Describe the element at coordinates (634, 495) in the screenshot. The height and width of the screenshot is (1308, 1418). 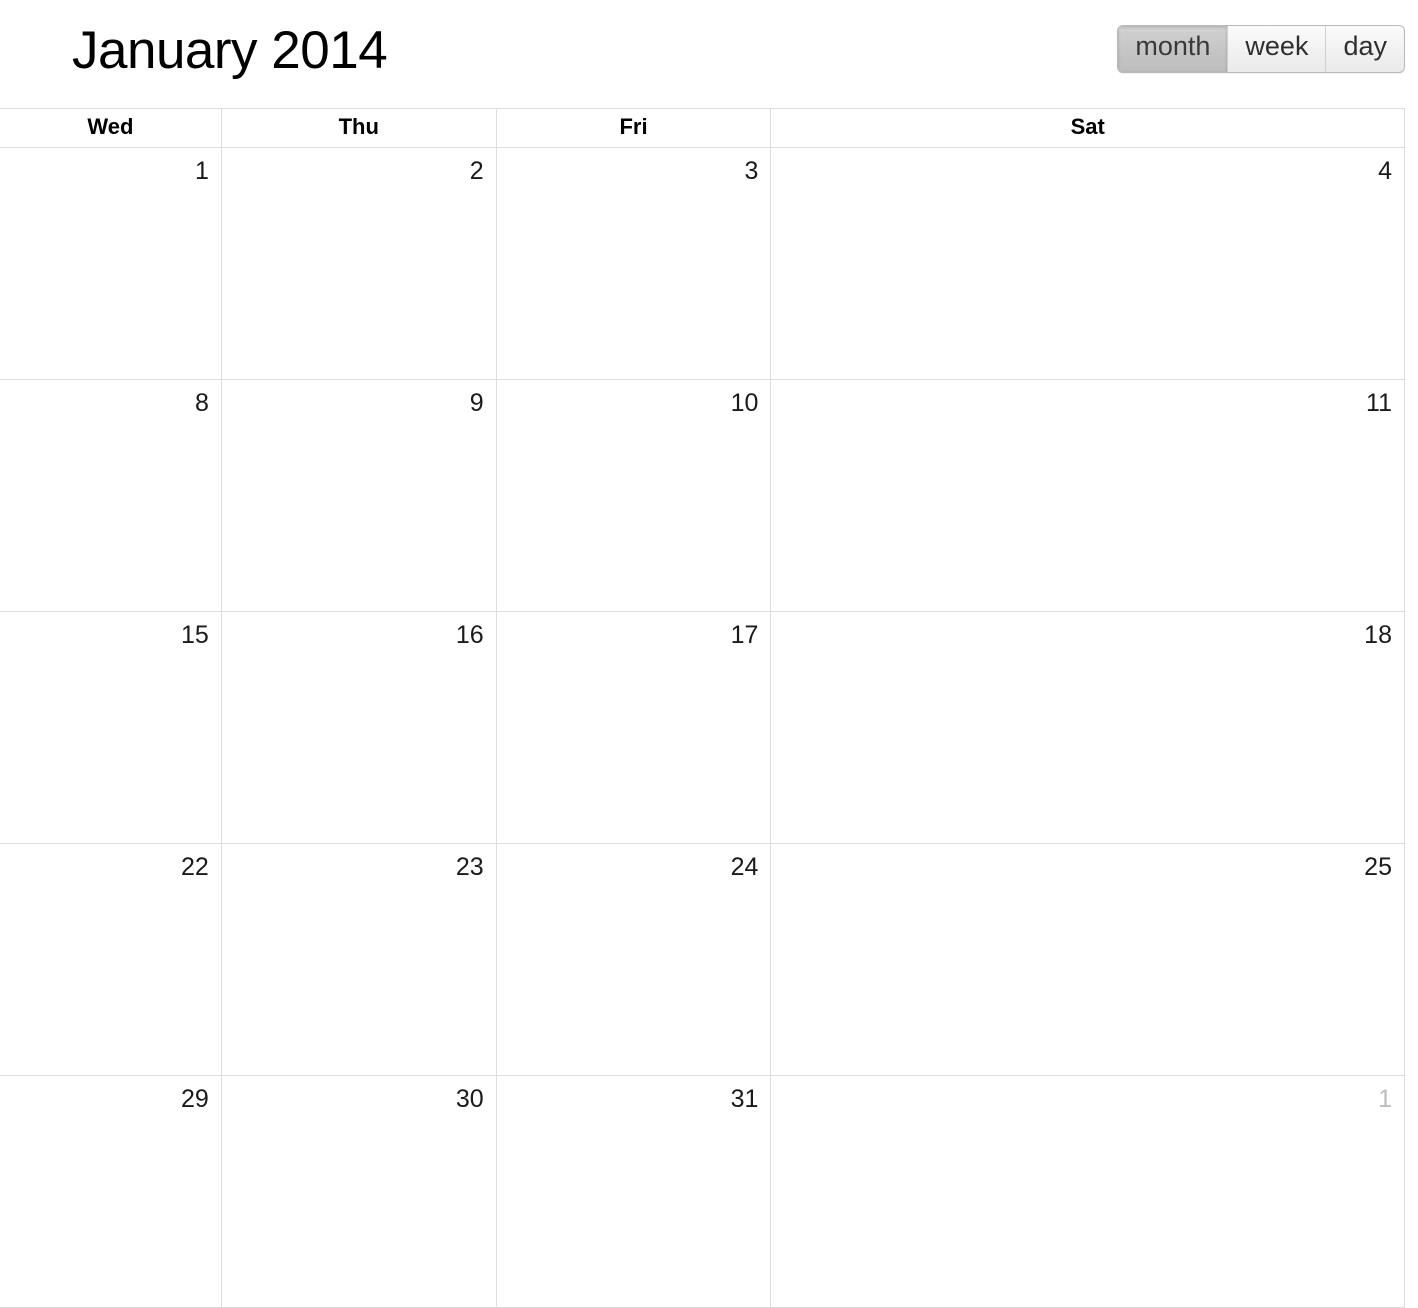
I see `day-cell: 10` at that location.